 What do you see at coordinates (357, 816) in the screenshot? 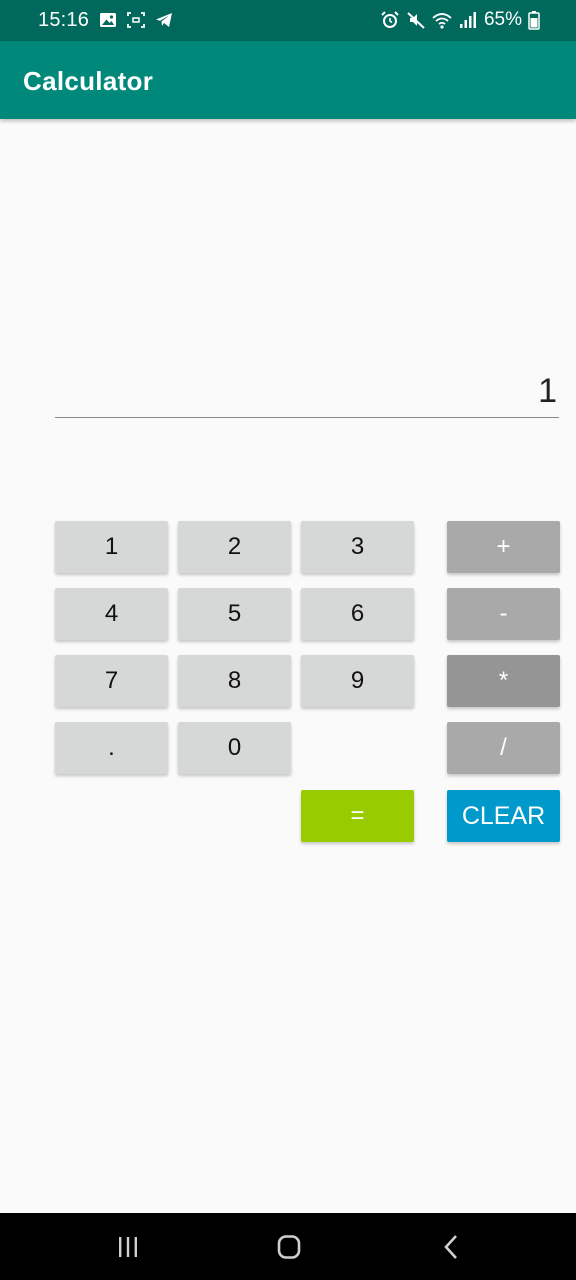
I see `equals-button: =` at bounding box center [357, 816].